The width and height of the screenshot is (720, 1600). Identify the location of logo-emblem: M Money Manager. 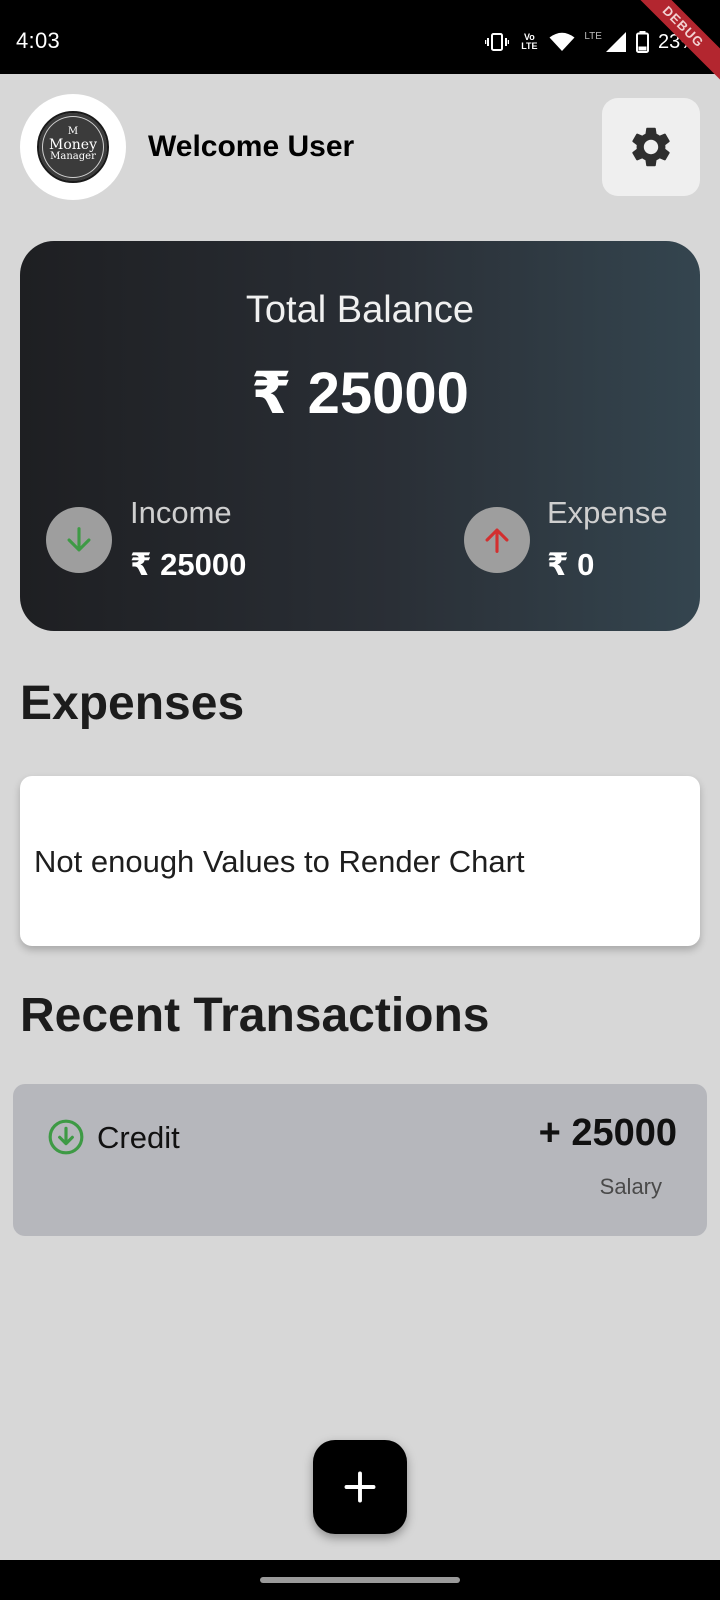
(73, 147).